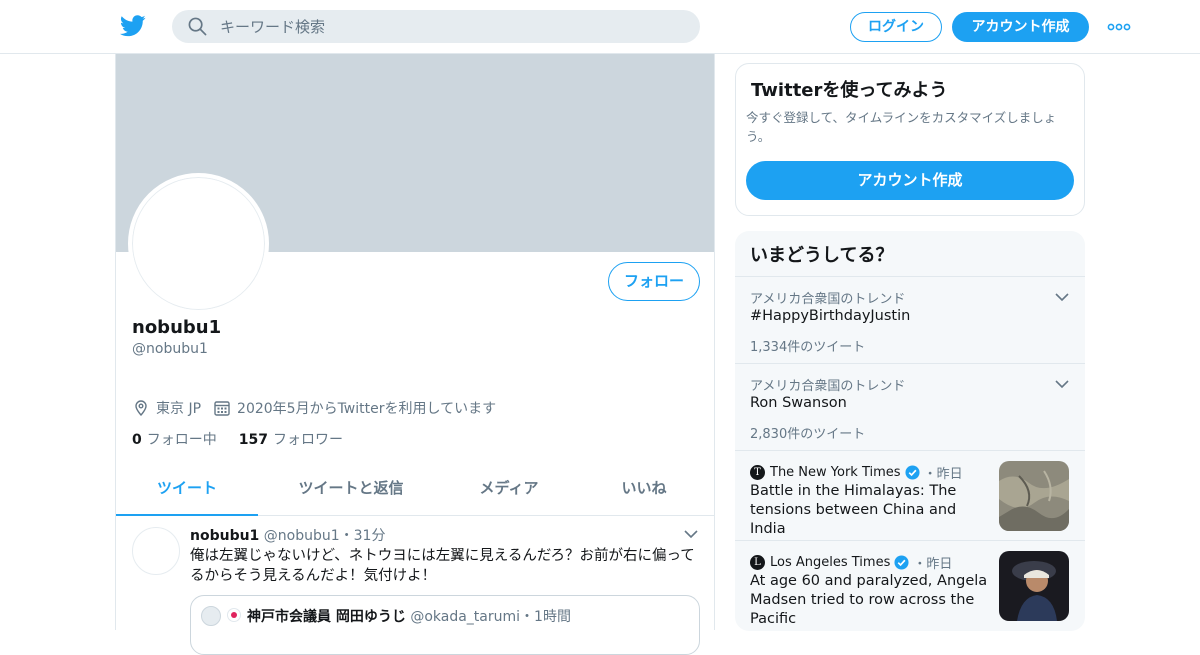 This screenshot has height=655, width=1200. I want to click on profile-avatar, so click(198, 243).